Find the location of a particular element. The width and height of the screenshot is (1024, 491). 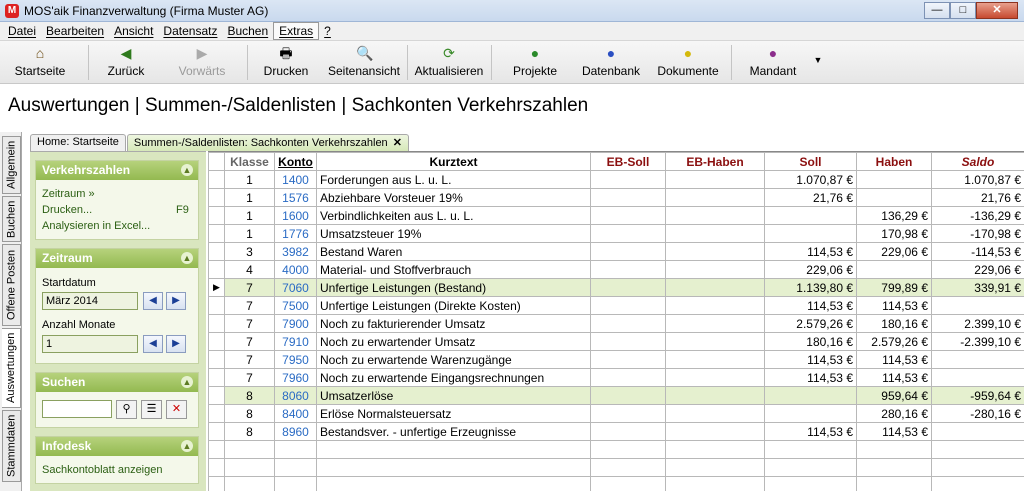

cell-saldo: -114,53 € is located at coordinates (977, 251).